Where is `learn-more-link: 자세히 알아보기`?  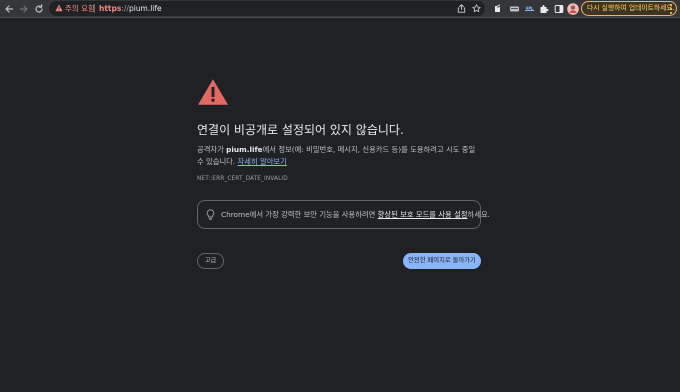
learn-more-link: 자세히 알아보기 is located at coordinates (262, 161).